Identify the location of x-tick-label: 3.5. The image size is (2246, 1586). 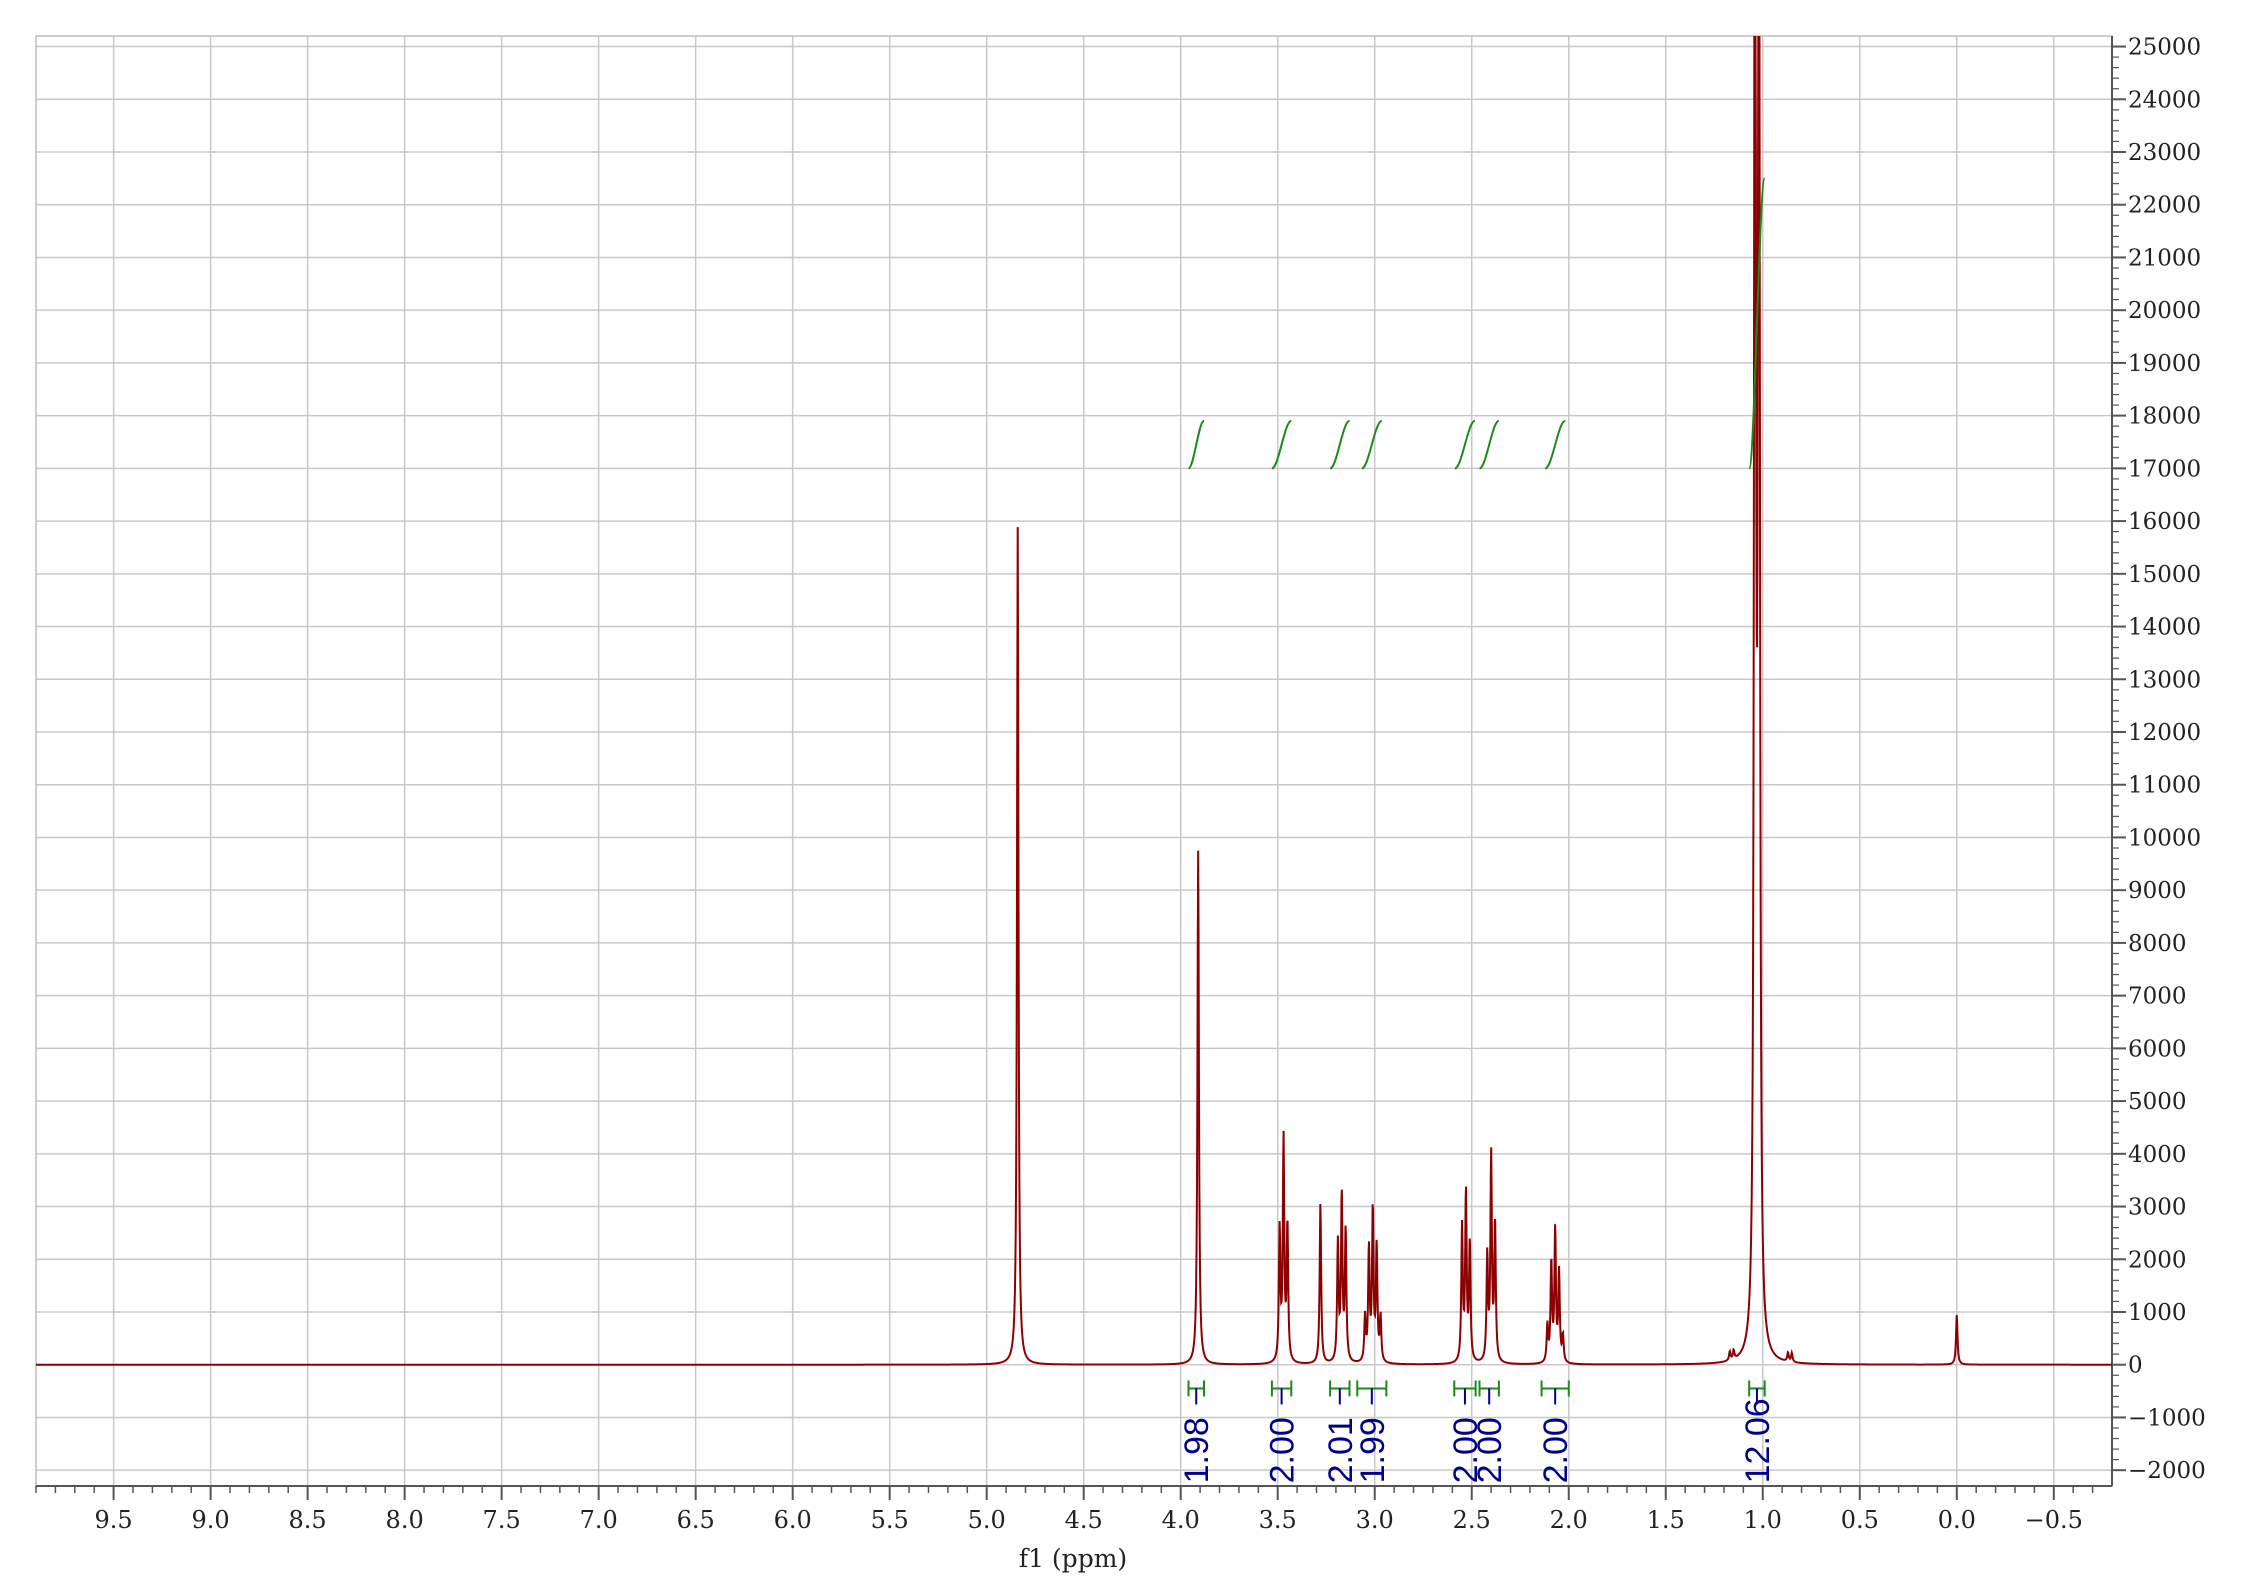
(1278, 1520).